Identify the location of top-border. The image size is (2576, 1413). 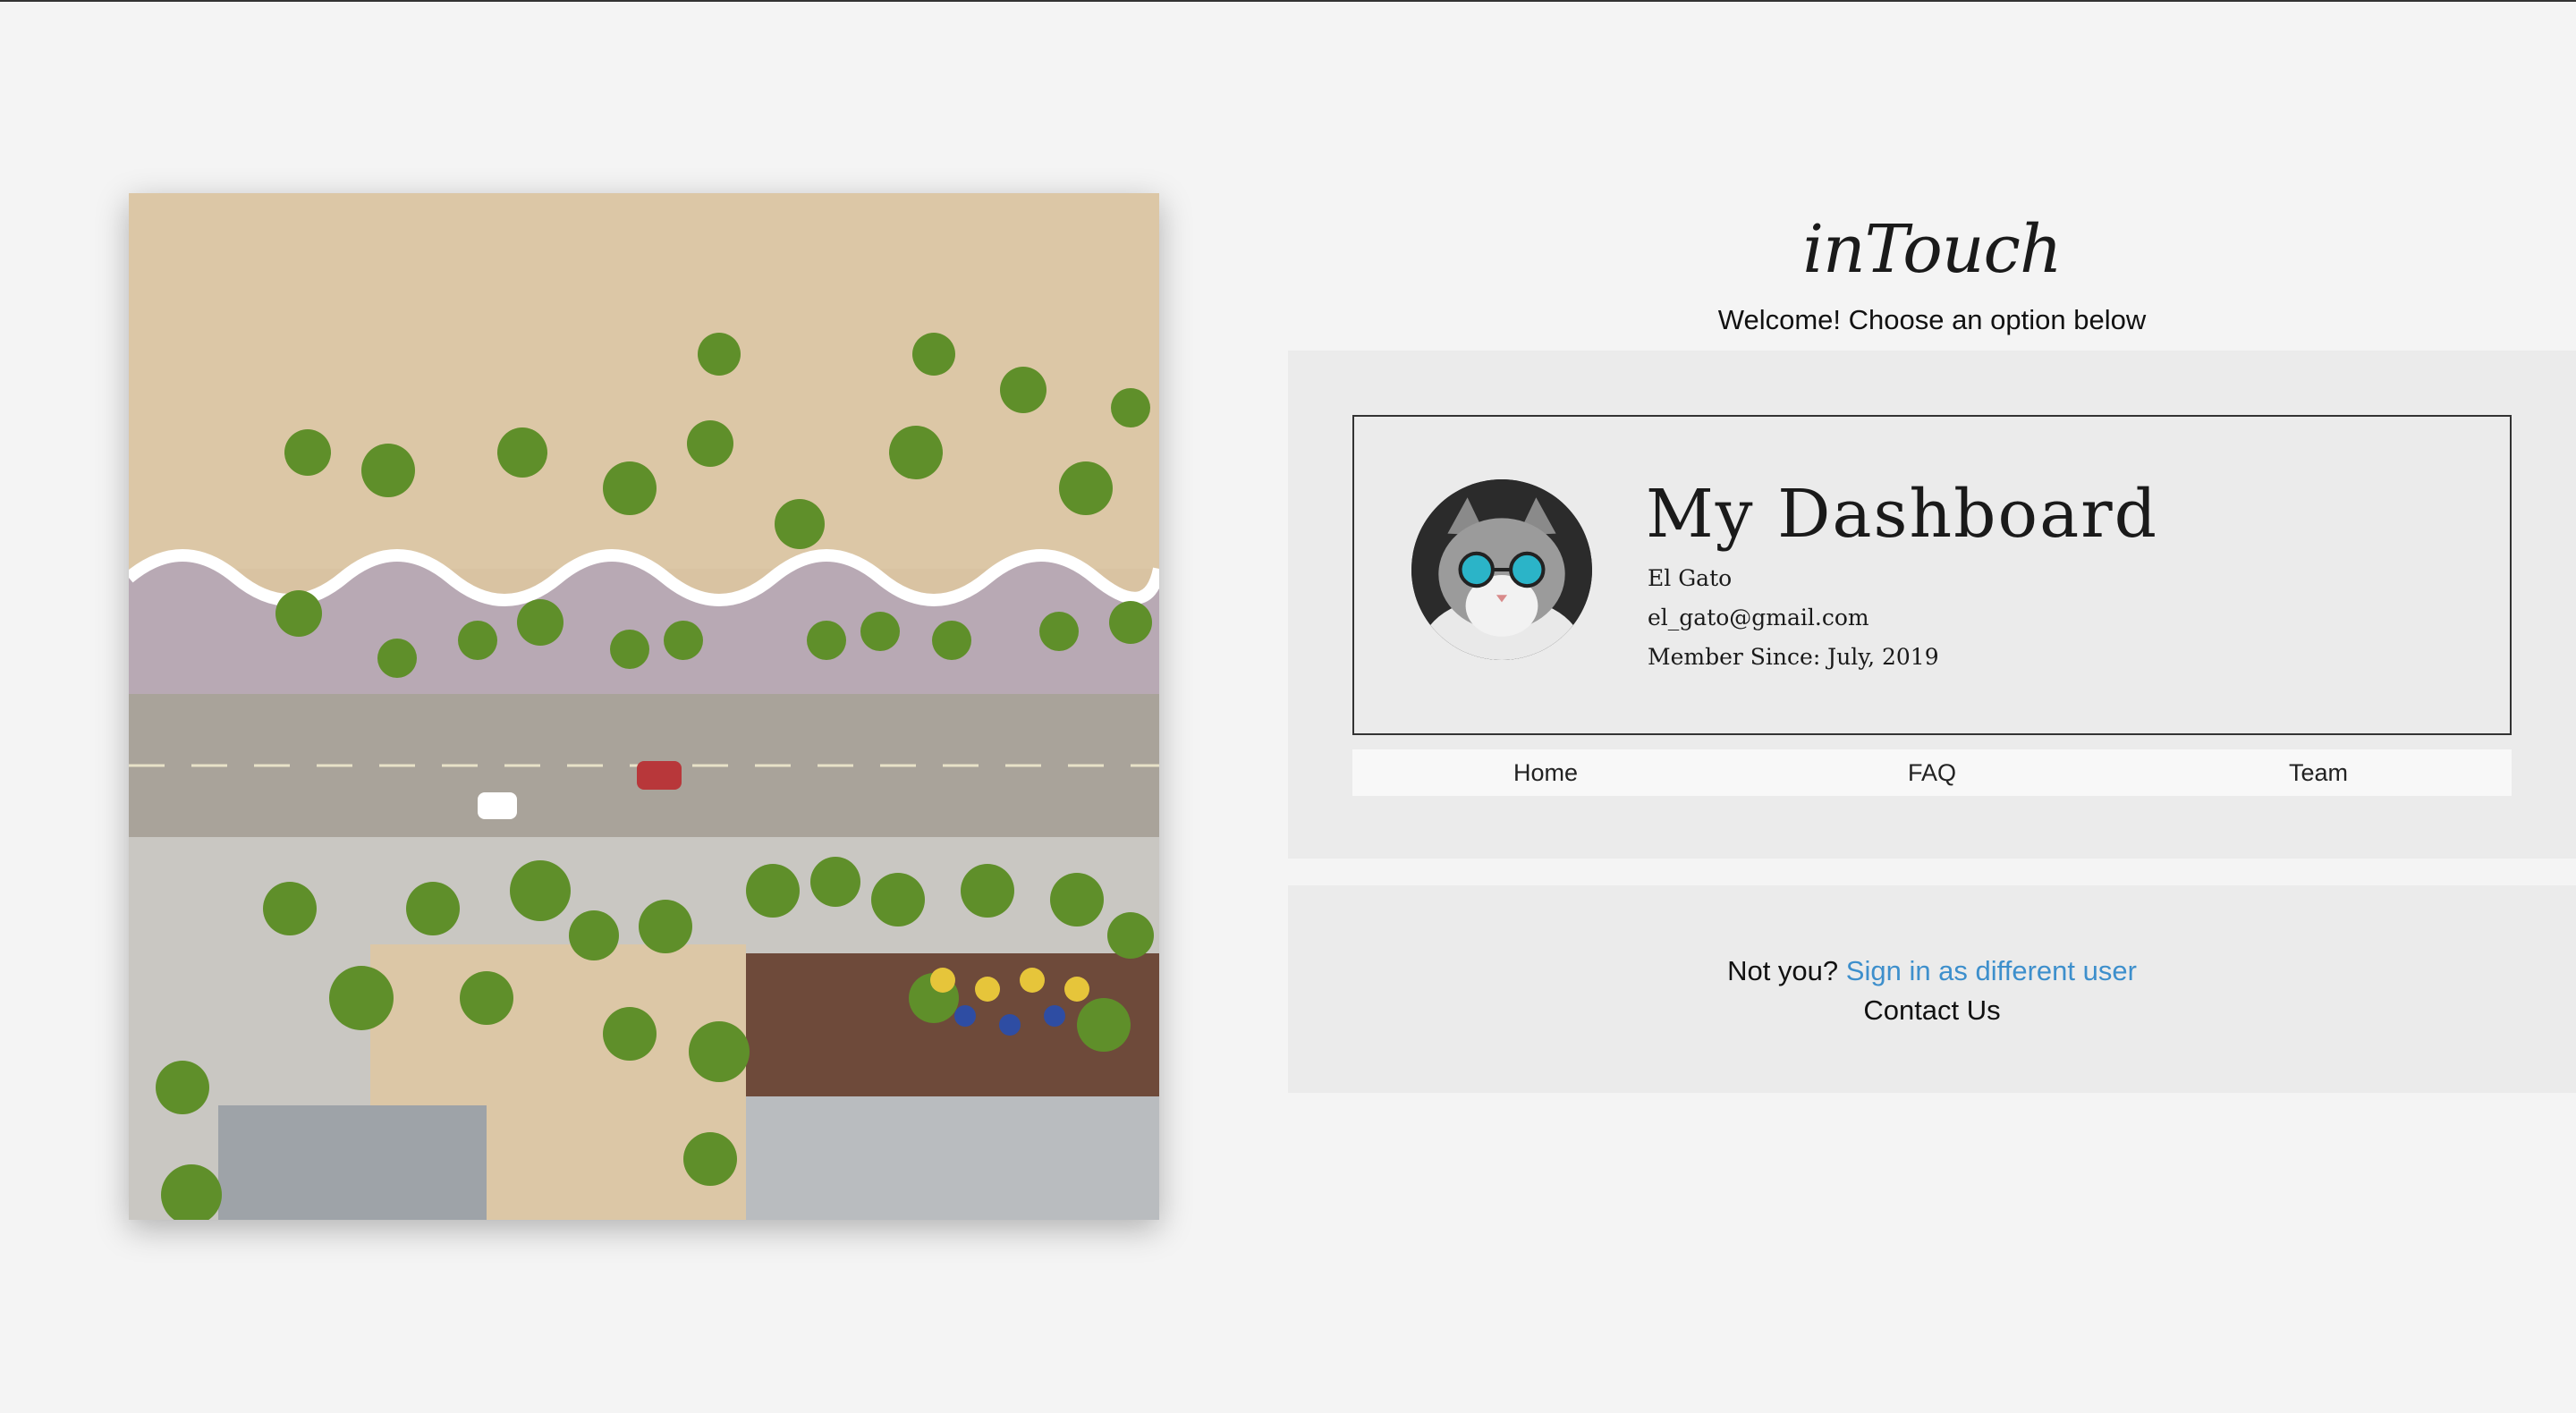
(1288, 1).